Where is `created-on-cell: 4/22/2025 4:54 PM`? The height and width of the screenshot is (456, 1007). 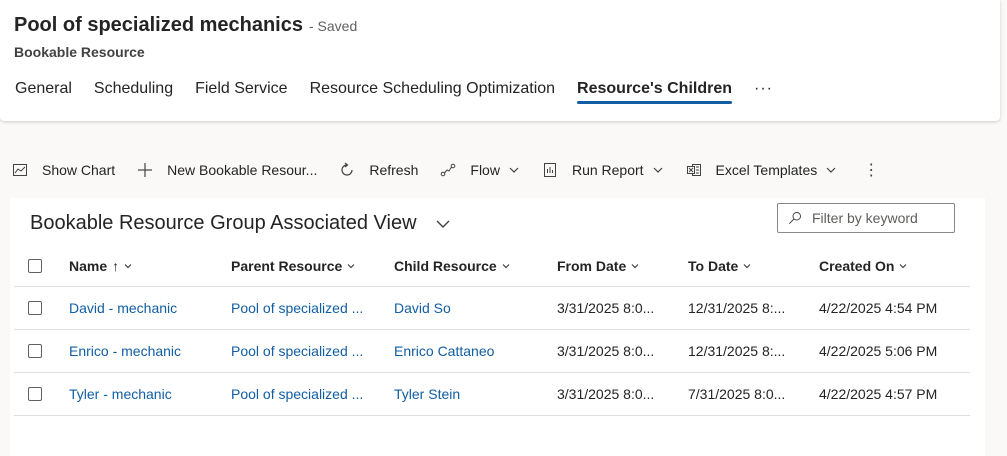
created-on-cell: 4/22/2025 4:54 PM is located at coordinates (878, 308).